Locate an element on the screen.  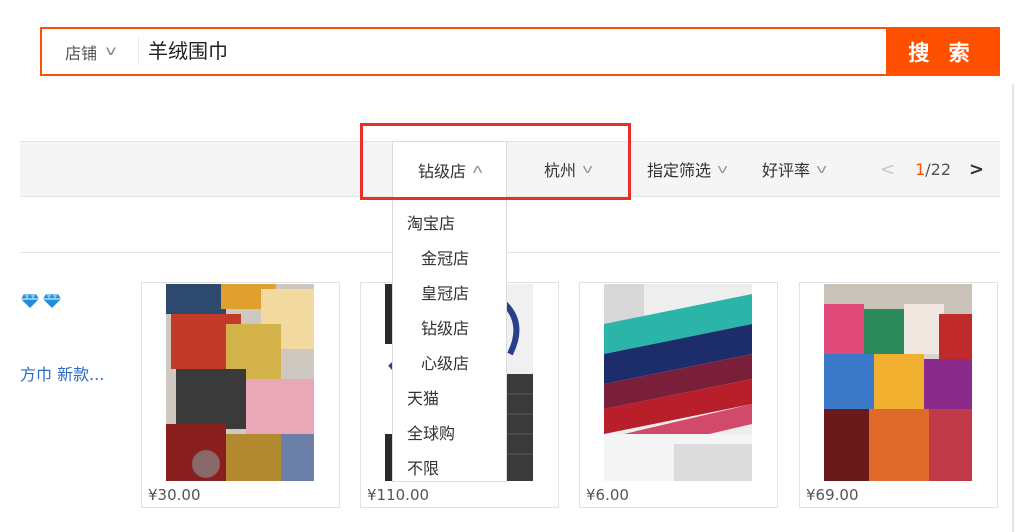
filter-bar is located at coordinates (510, 169).